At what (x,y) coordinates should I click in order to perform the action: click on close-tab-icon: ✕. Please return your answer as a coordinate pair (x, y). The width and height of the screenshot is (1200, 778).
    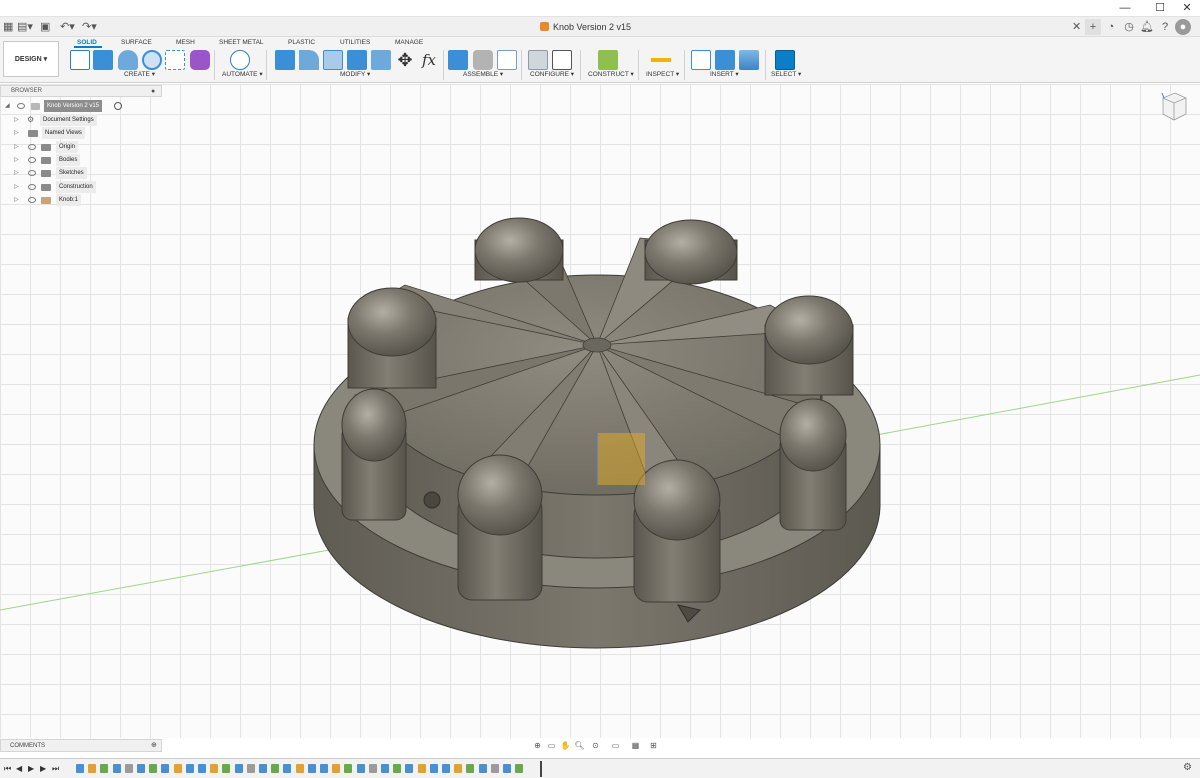
    Looking at the image, I should click on (1076, 27).